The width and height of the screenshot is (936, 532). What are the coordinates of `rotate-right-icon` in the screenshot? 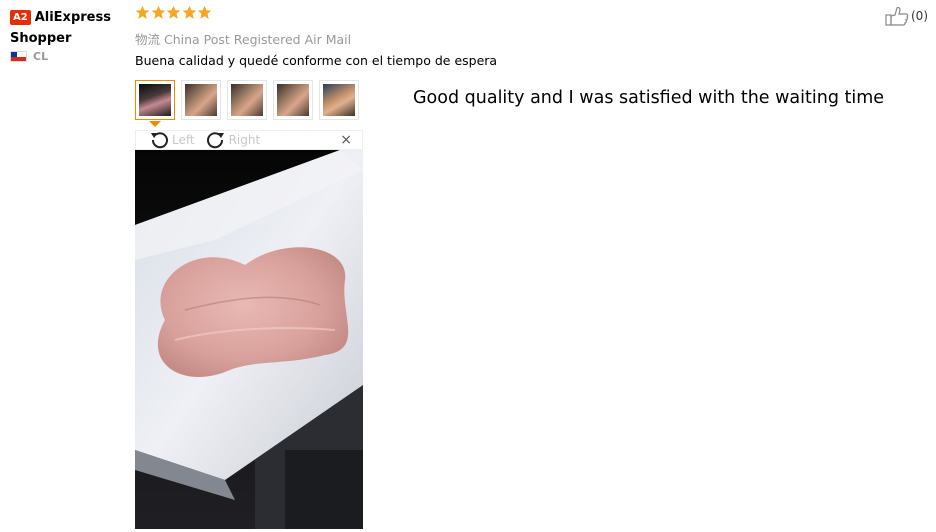 It's located at (215, 140).